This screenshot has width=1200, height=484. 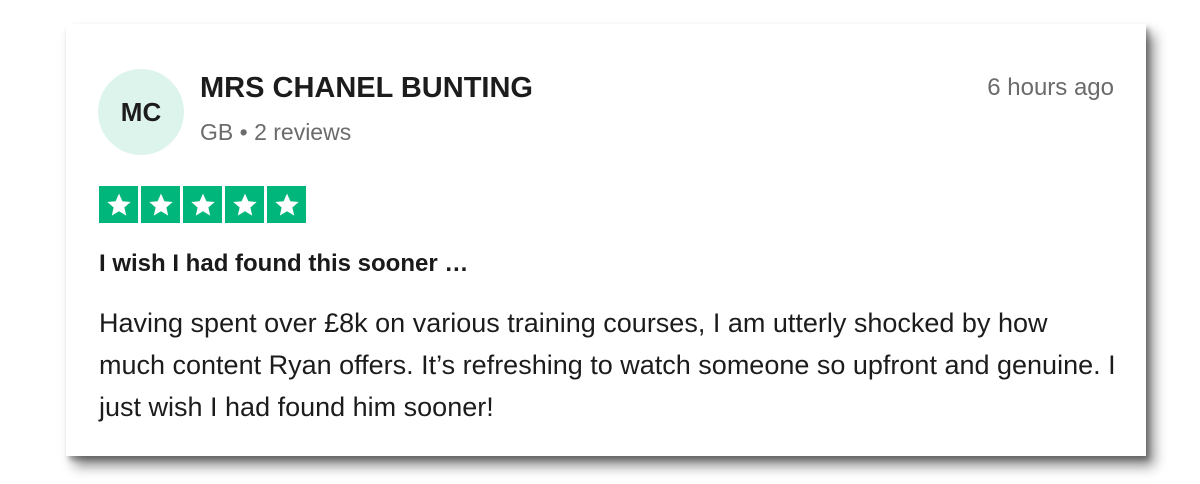 I want to click on star-rating, so click(x=202, y=204).